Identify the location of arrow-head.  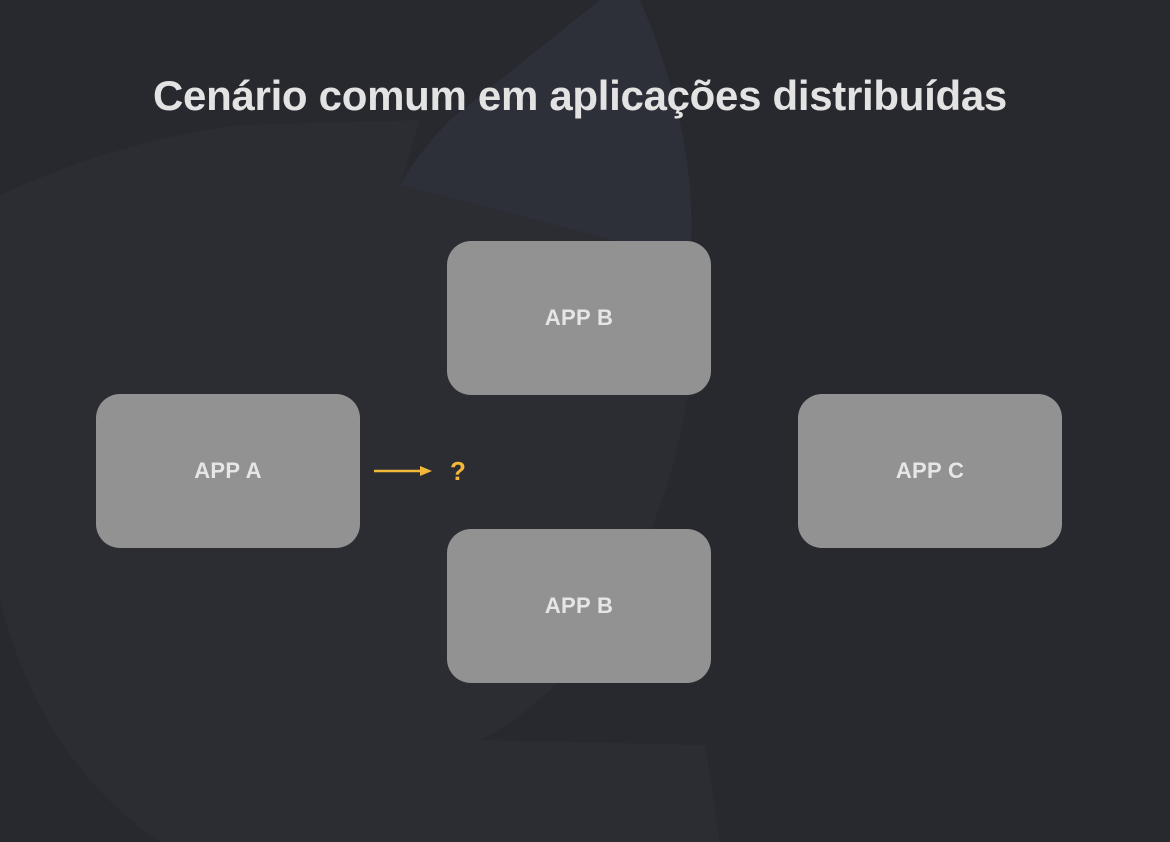
(426, 471).